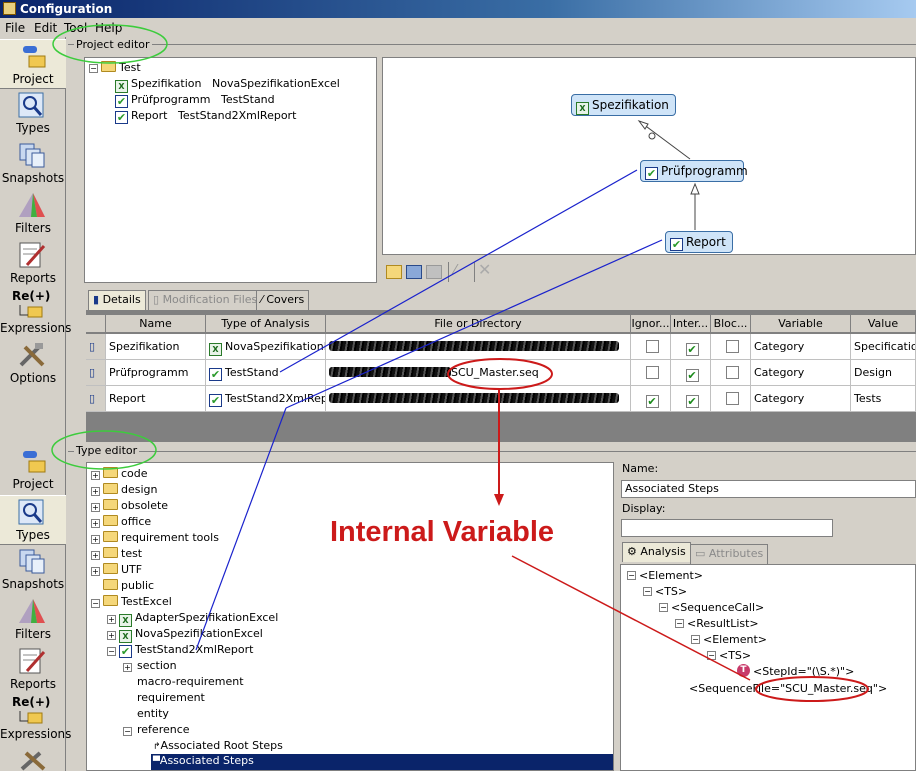  What do you see at coordinates (195, 100) in the screenshot?
I see `tree-item-pruefprogramm: ✔ Prüfprogramm TestStand` at bounding box center [195, 100].